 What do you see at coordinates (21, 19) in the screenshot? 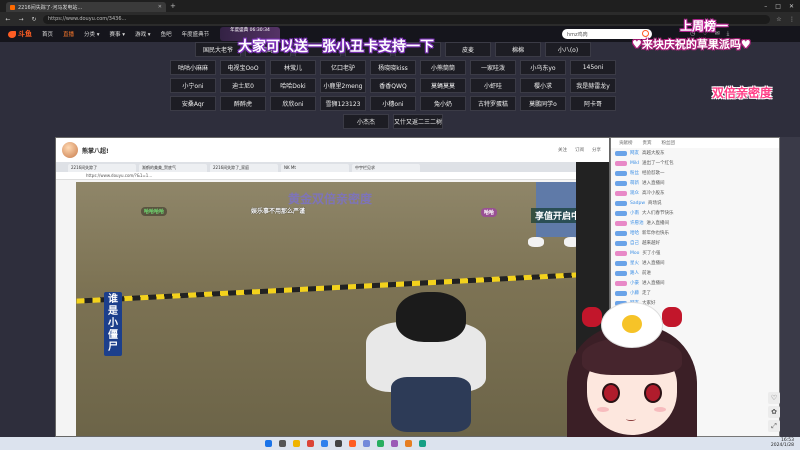
I see `forward-icon: →` at bounding box center [21, 19].